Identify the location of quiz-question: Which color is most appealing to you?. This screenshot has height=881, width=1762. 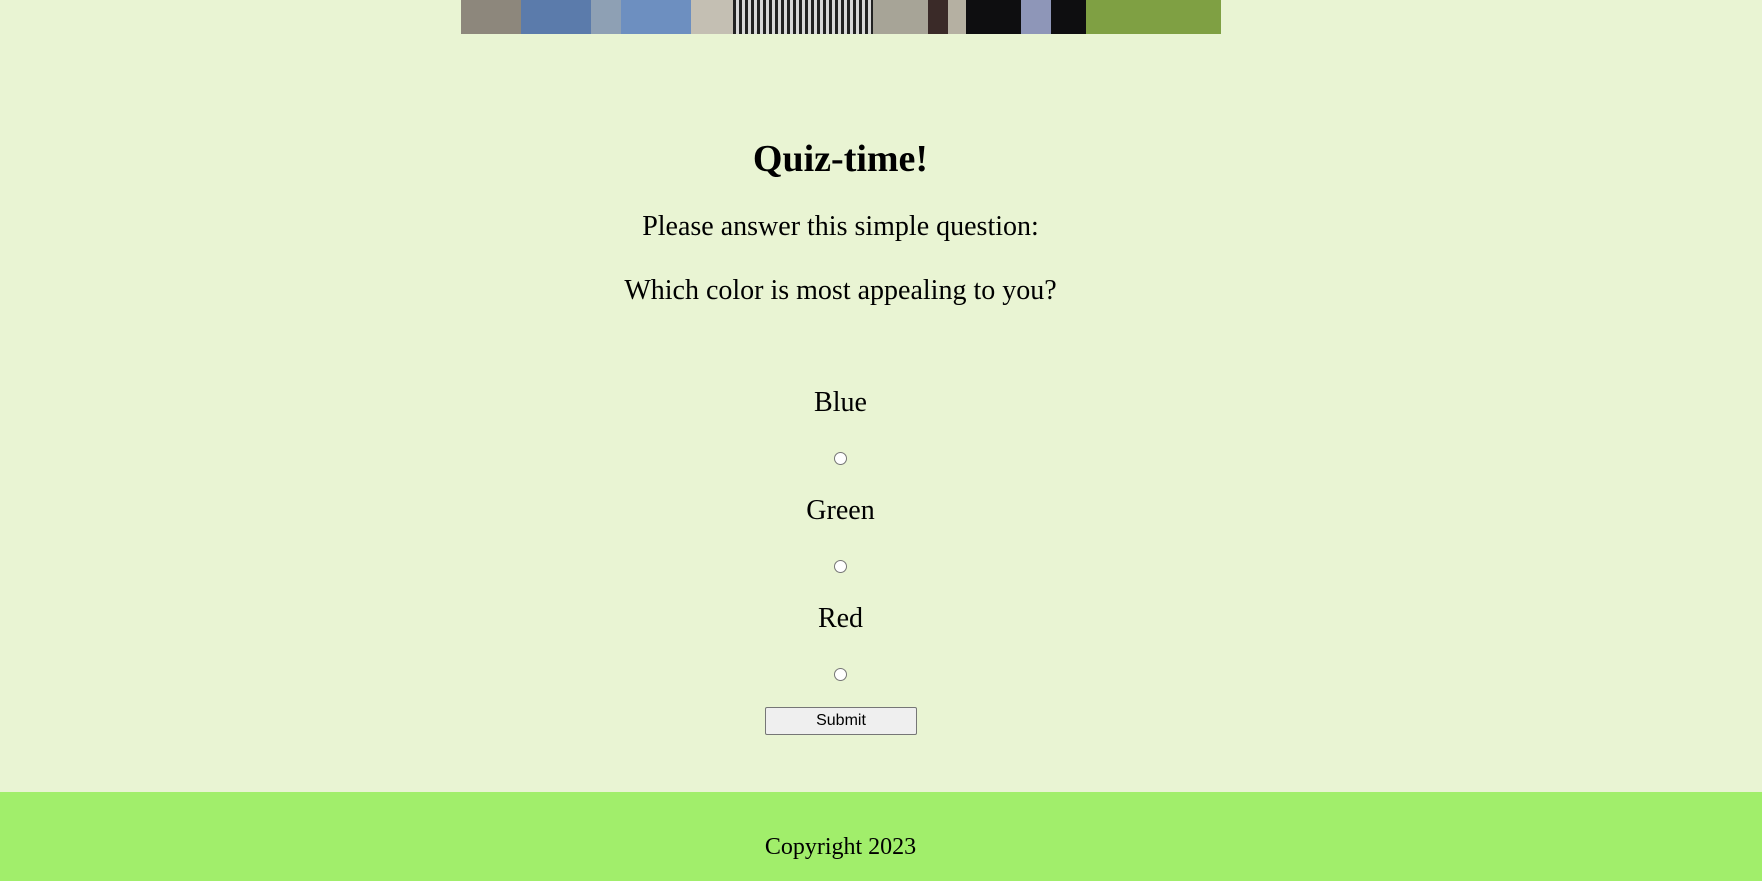
(840, 290).